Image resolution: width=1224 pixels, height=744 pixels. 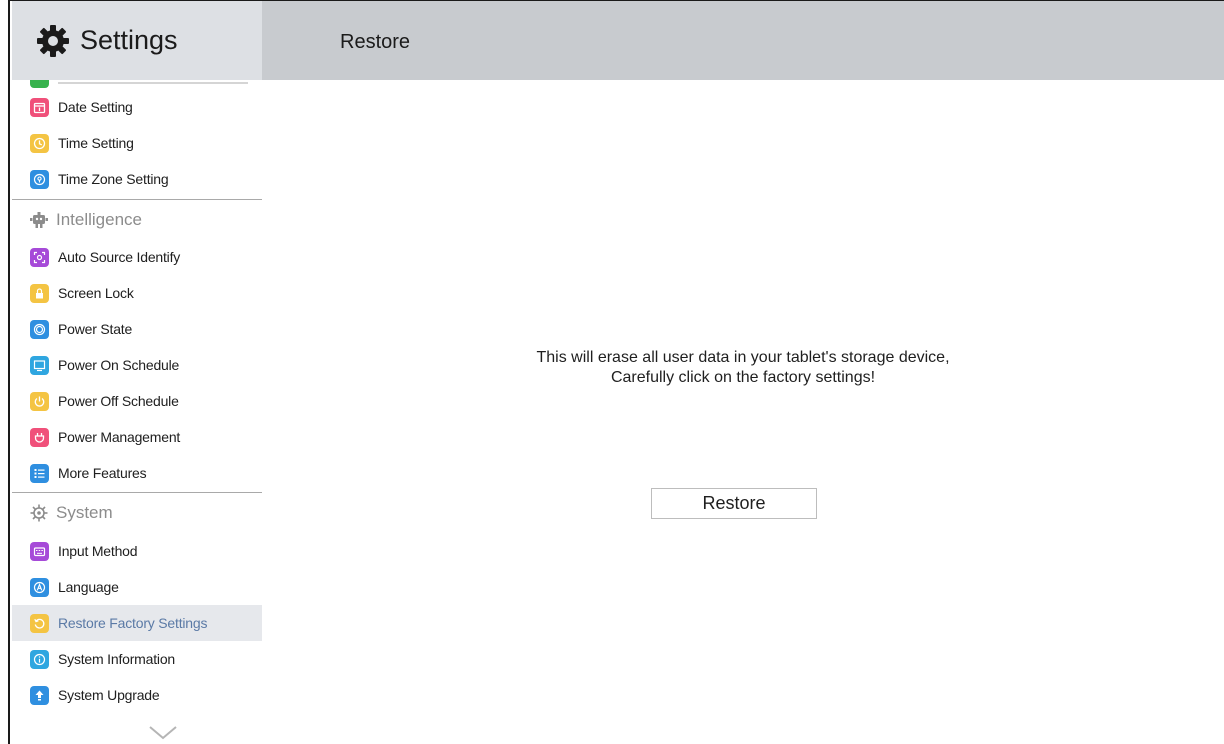 What do you see at coordinates (133, 623) in the screenshot?
I see `sidebar-item-label: Restore Factory Settings` at bounding box center [133, 623].